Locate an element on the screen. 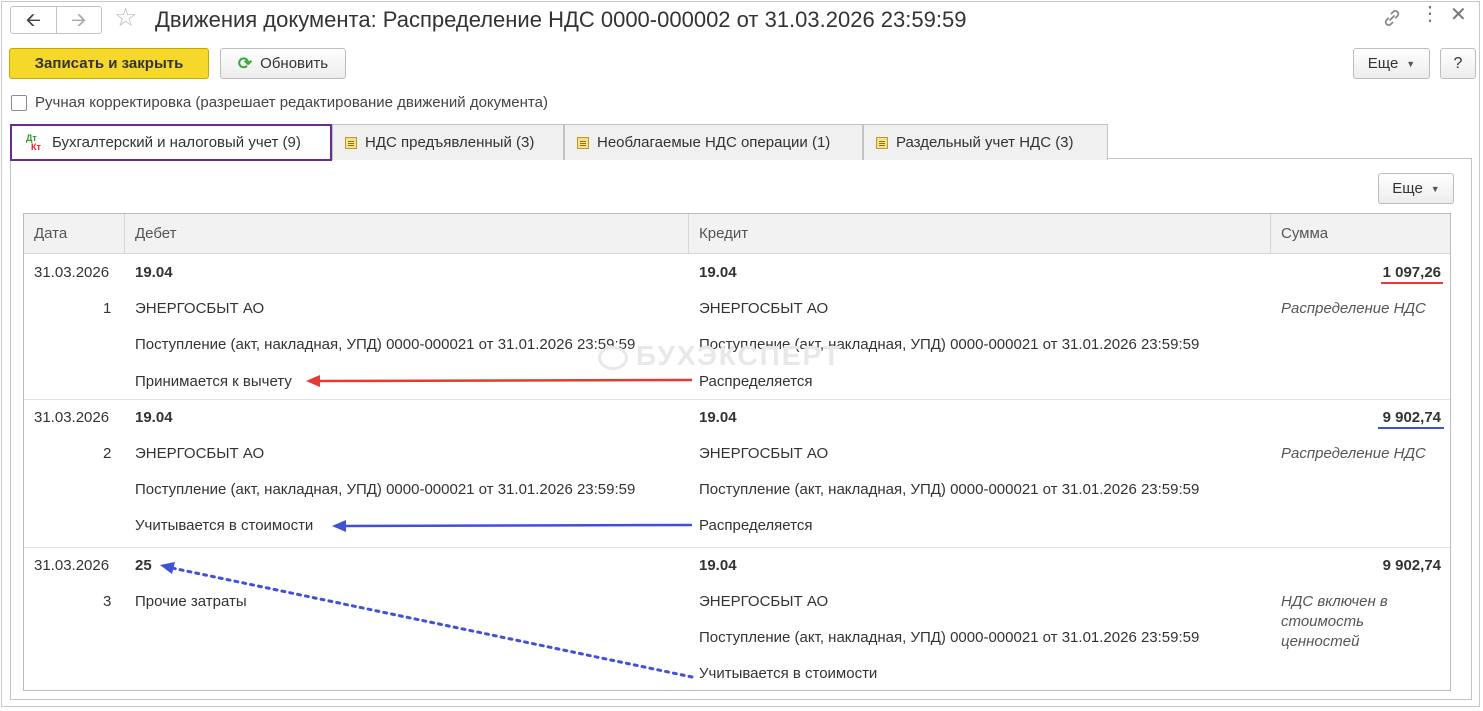 Image resolution: width=1483 pixels, height=711 pixels. entry-content-line-1: НДС включен в is located at coordinates (1334, 601).